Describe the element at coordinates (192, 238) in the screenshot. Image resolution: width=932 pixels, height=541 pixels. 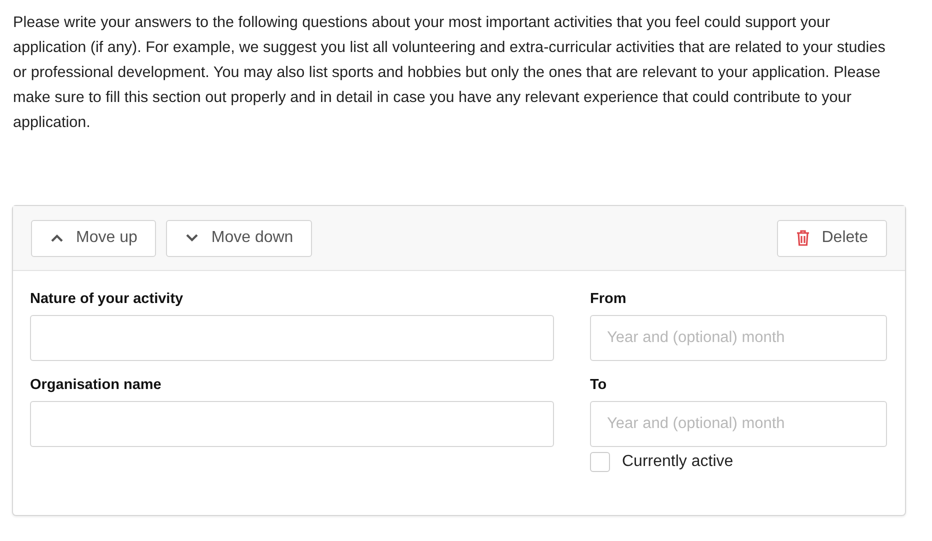
I see `chevron-down-icon` at that location.